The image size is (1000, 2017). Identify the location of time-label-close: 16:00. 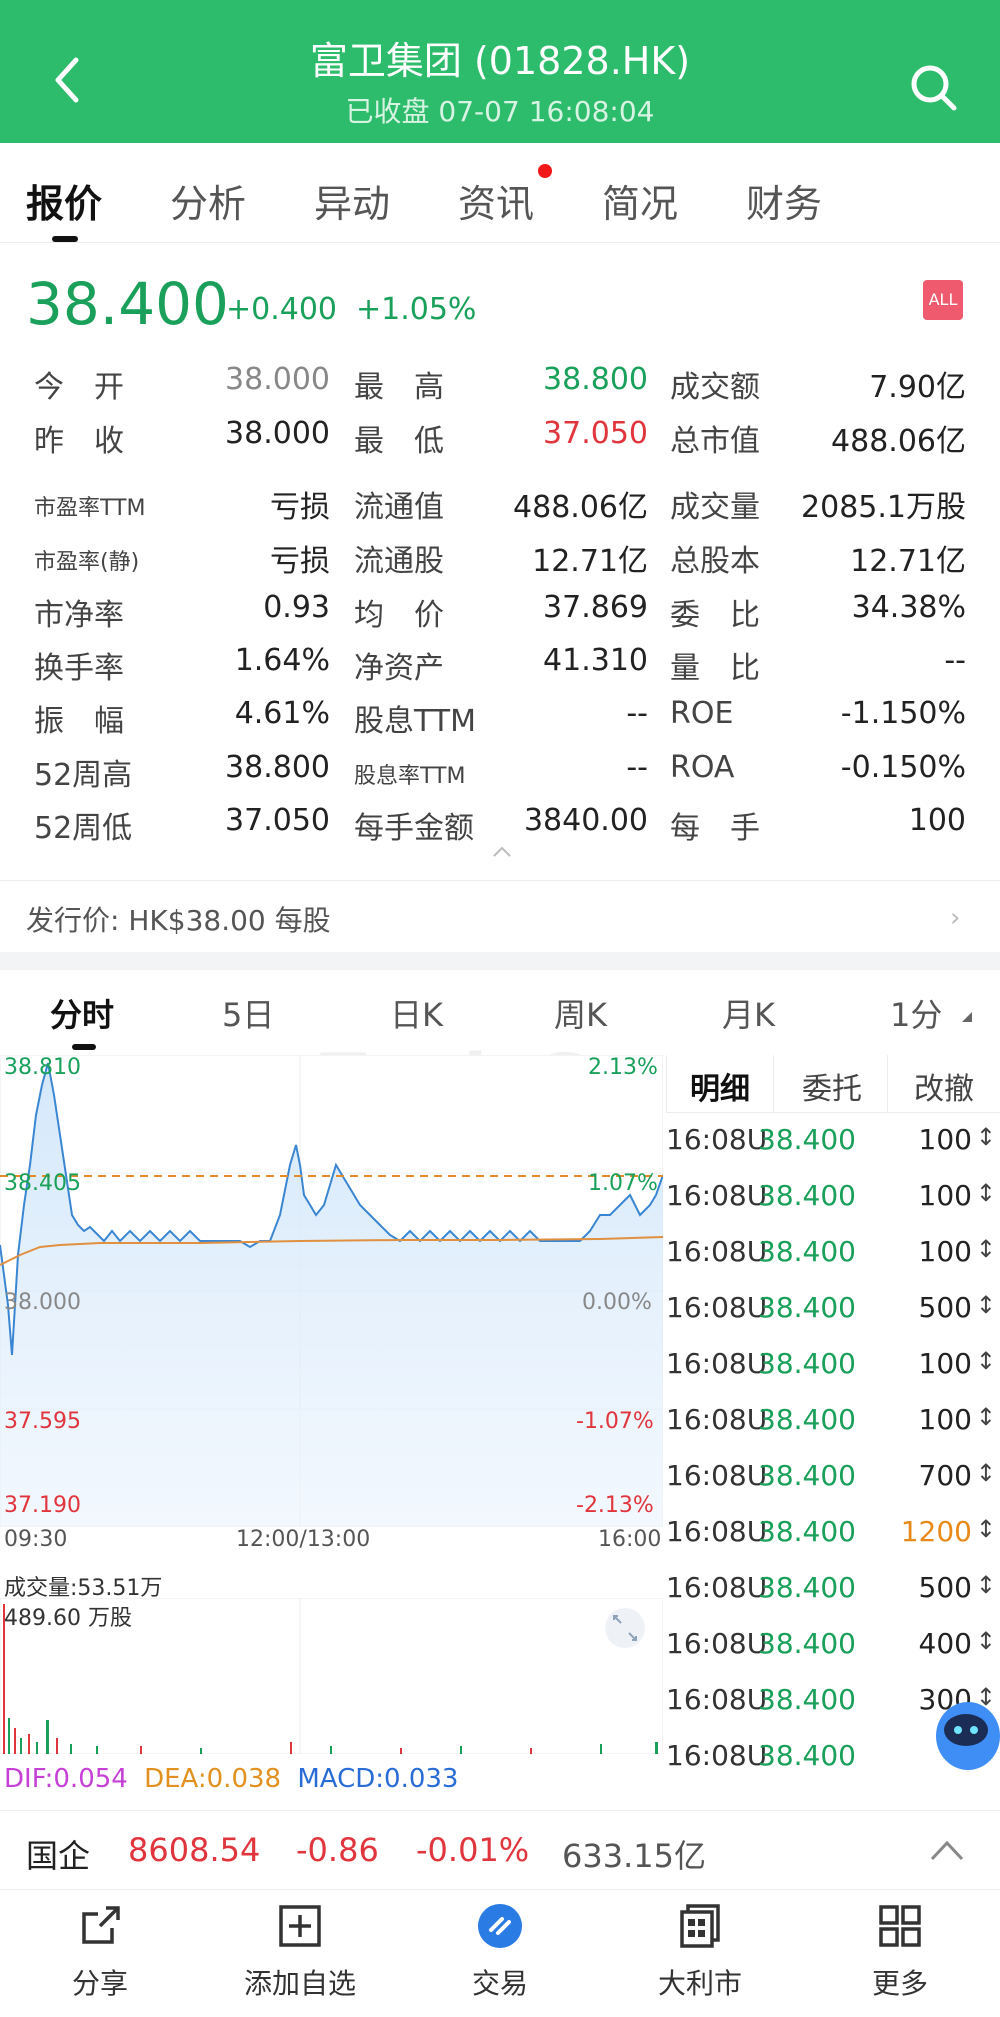
(630, 1539).